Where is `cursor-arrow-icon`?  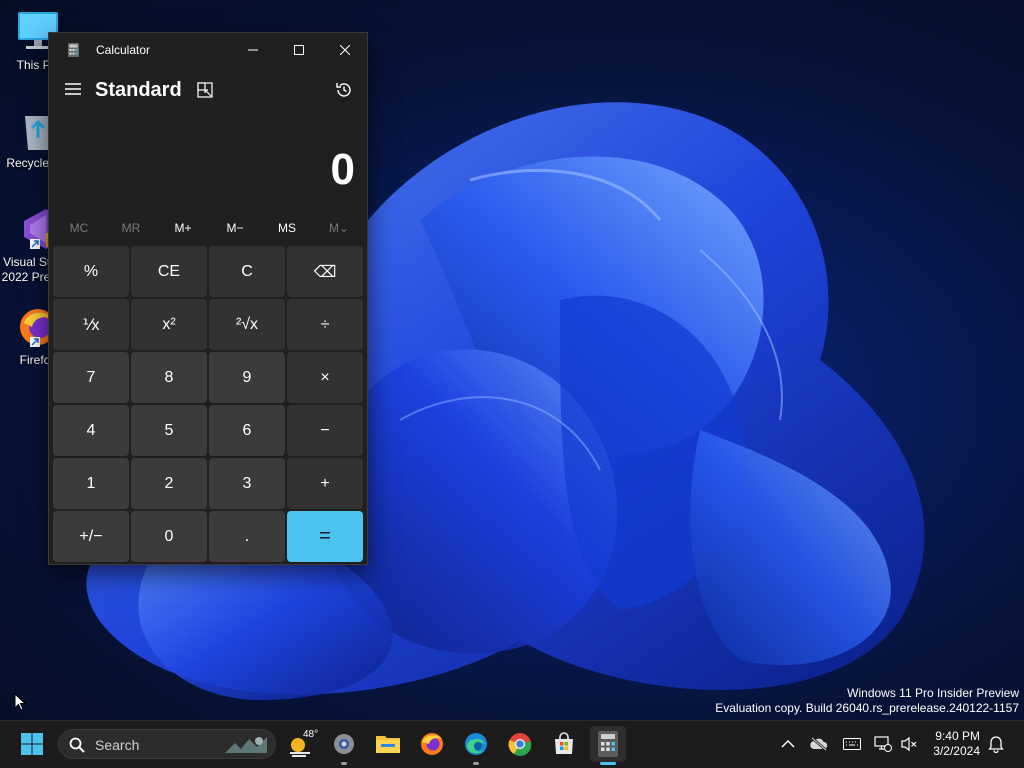
cursor-arrow-icon is located at coordinates (20, 701).